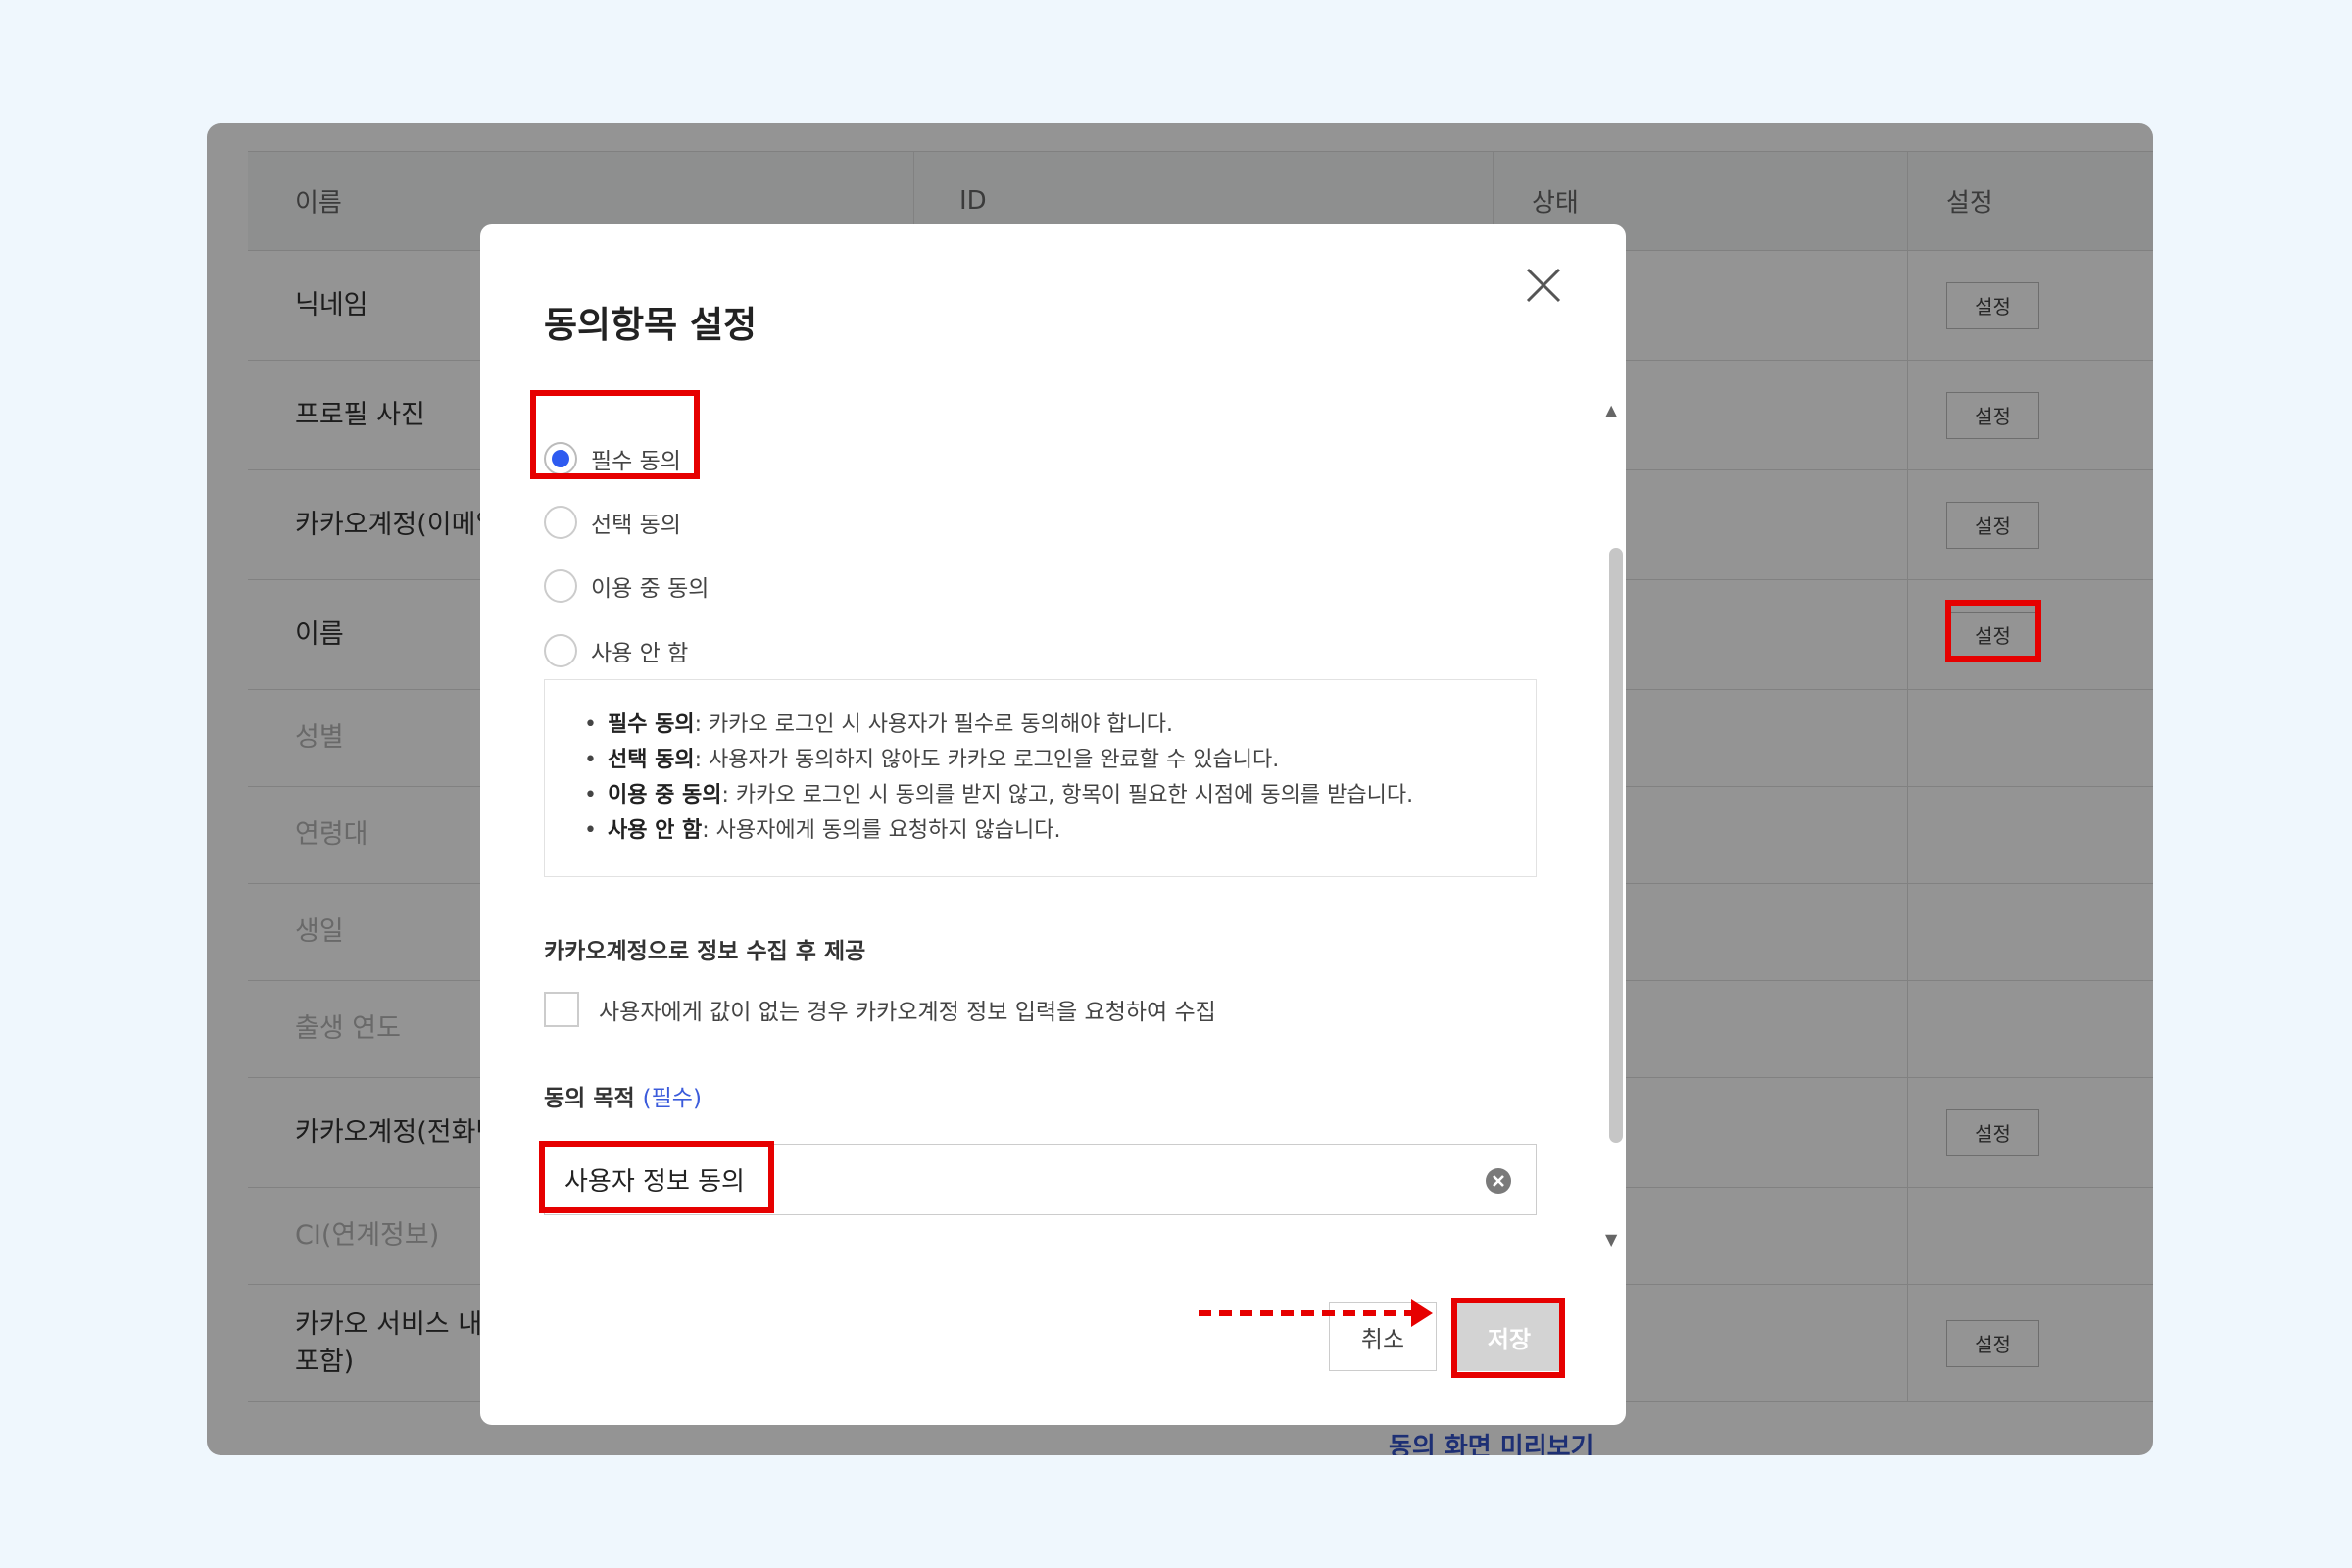  What do you see at coordinates (560, 586) in the screenshot?
I see `radio-in-use-button` at bounding box center [560, 586].